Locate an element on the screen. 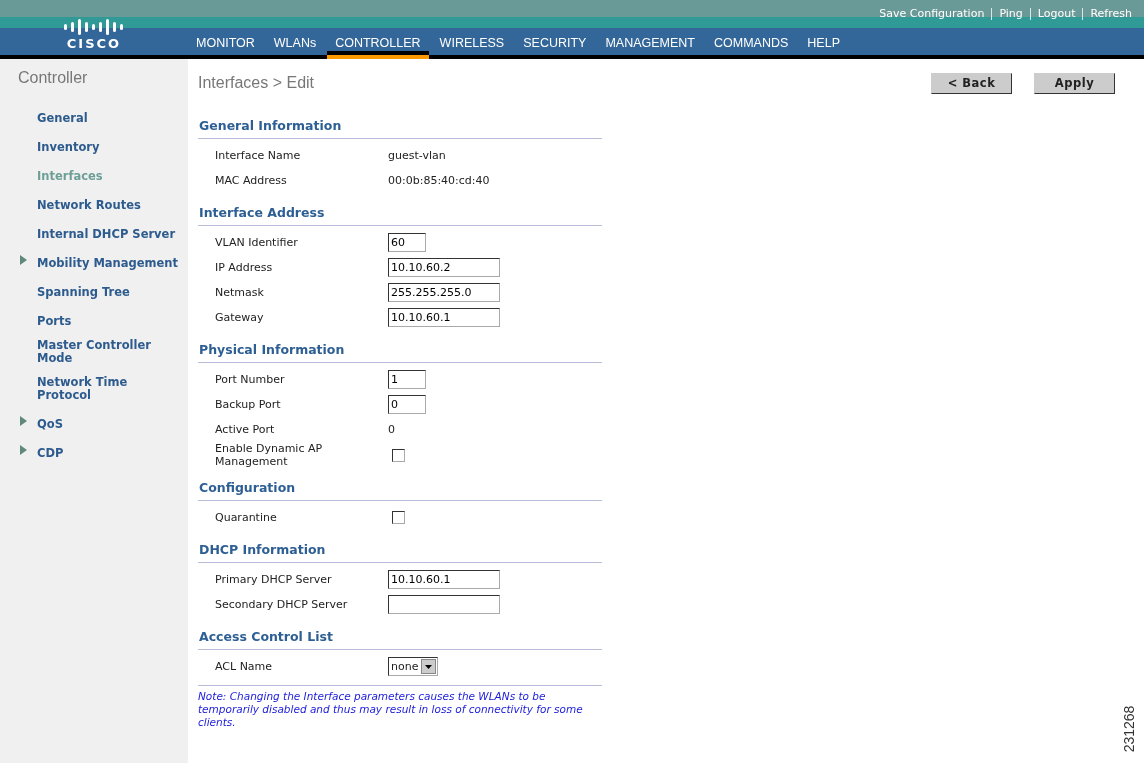 The height and width of the screenshot is (763, 1144). section-heading: DHCP Information is located at coordinates (400, 546).